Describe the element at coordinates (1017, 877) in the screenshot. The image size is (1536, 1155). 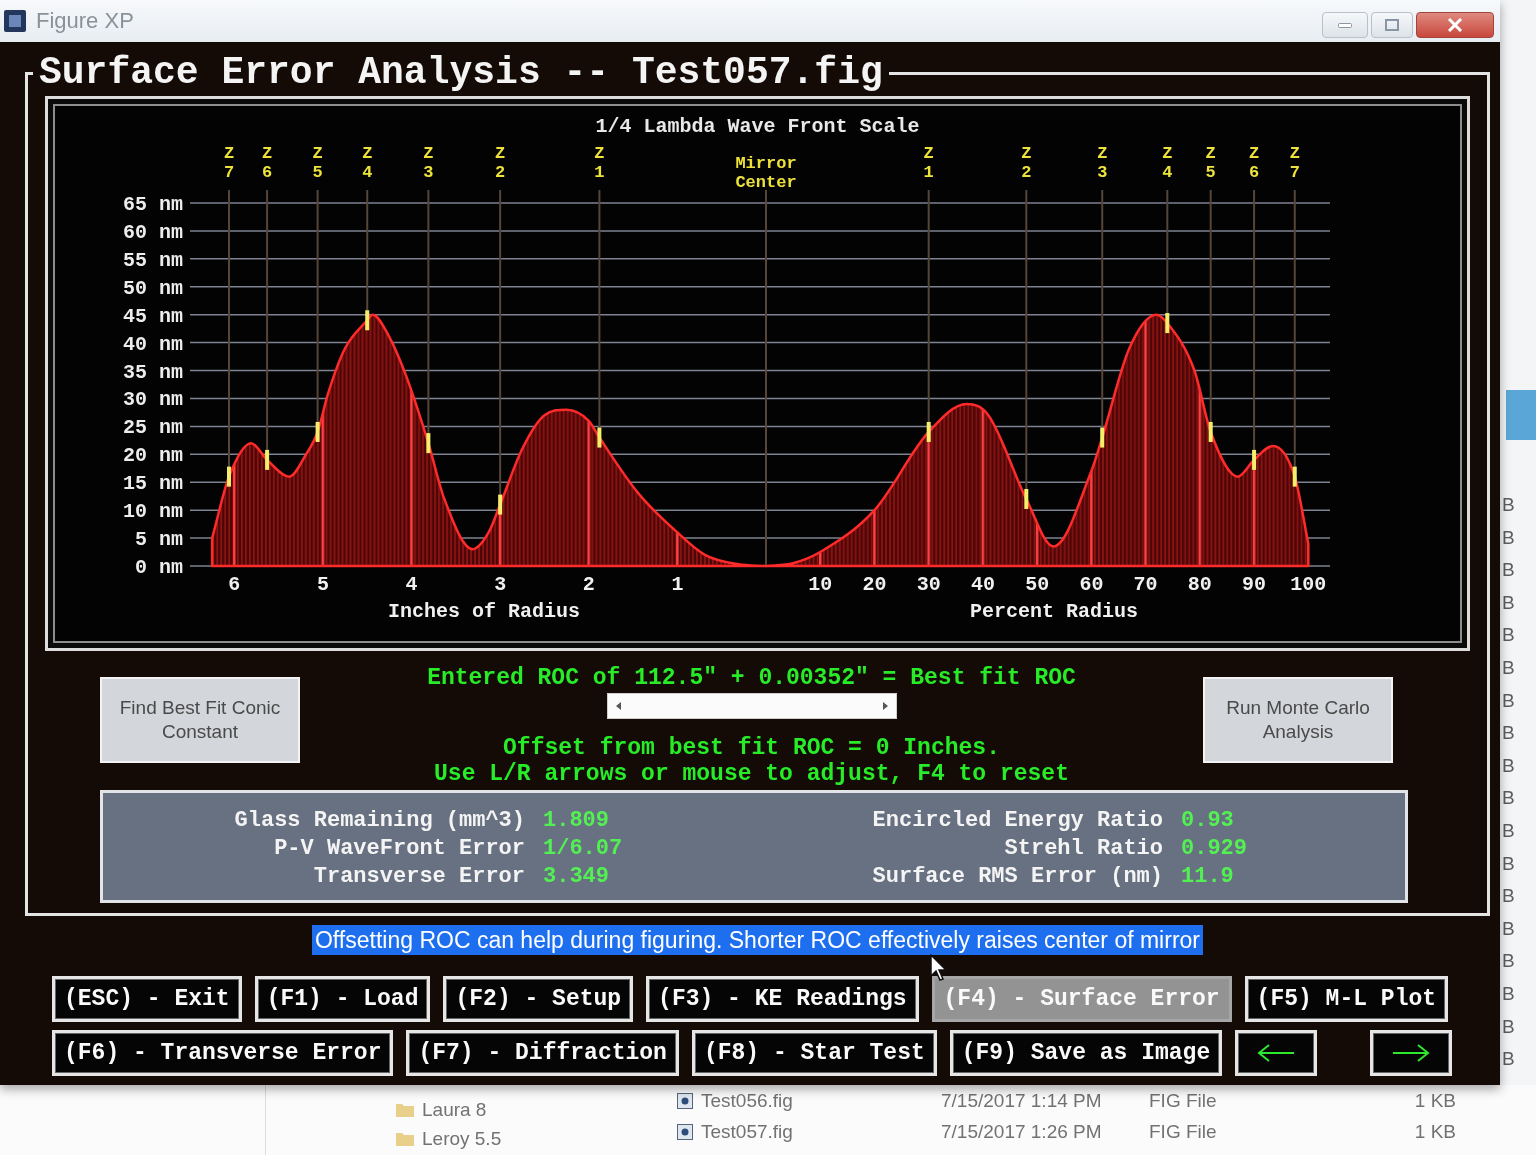
I see `stat-label: Surface RMS Error (nm)` at that location.